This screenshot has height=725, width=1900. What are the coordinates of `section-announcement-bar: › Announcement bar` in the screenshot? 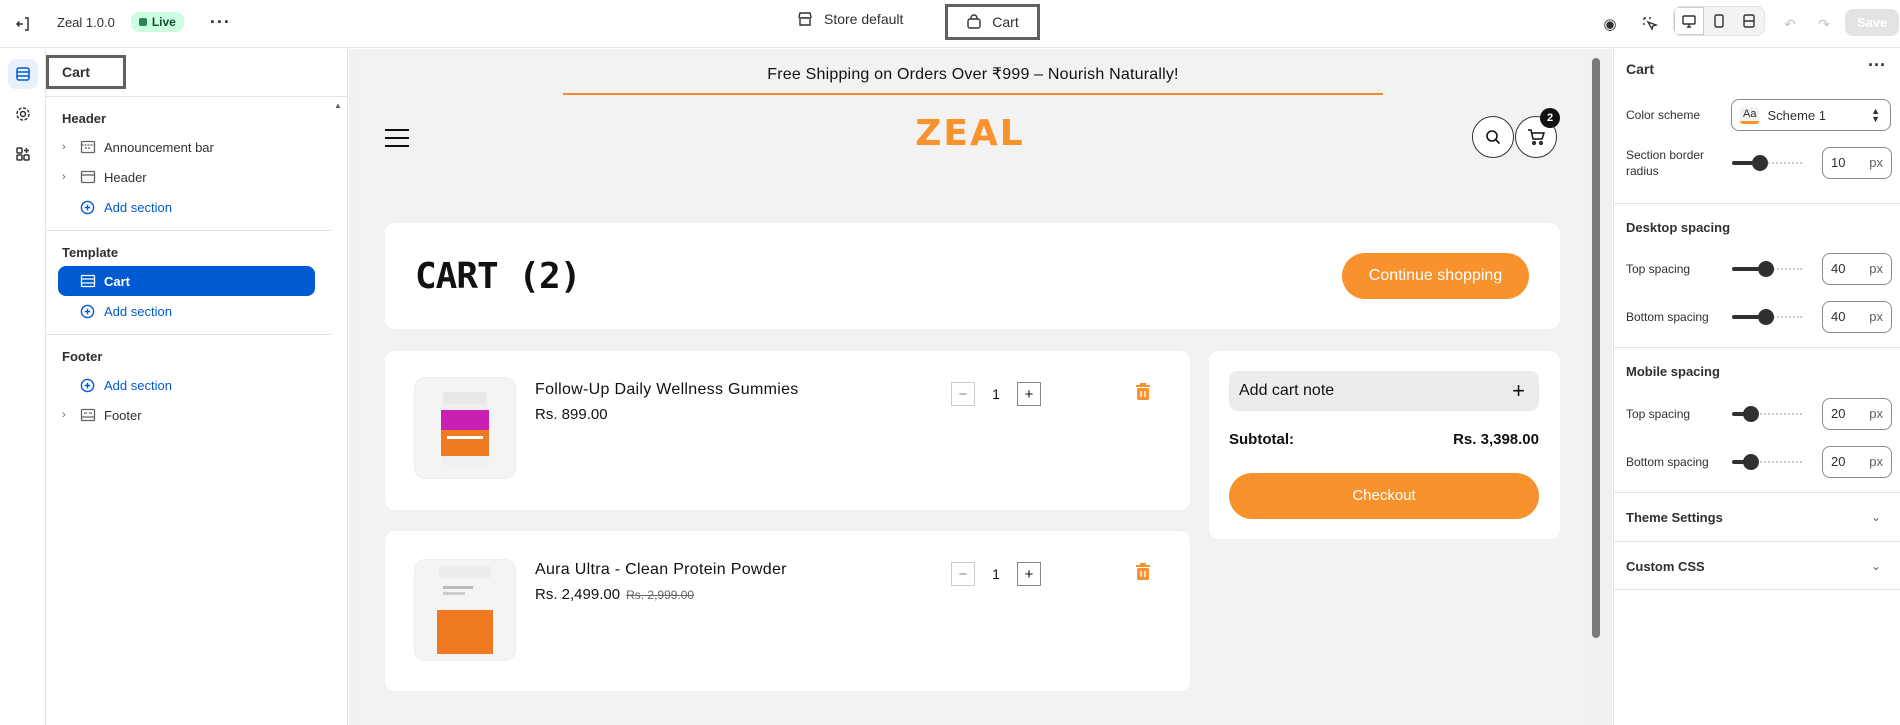 It's located at (188, 147).